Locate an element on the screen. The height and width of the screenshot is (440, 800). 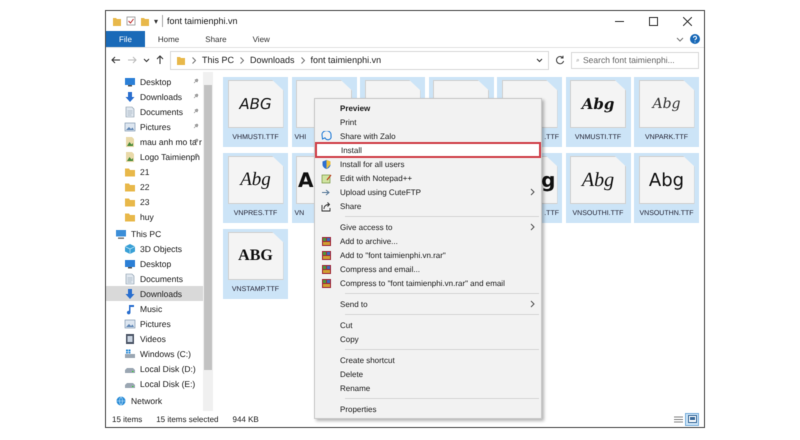
menu-label: Give access to is located at coordinates (366, 227).